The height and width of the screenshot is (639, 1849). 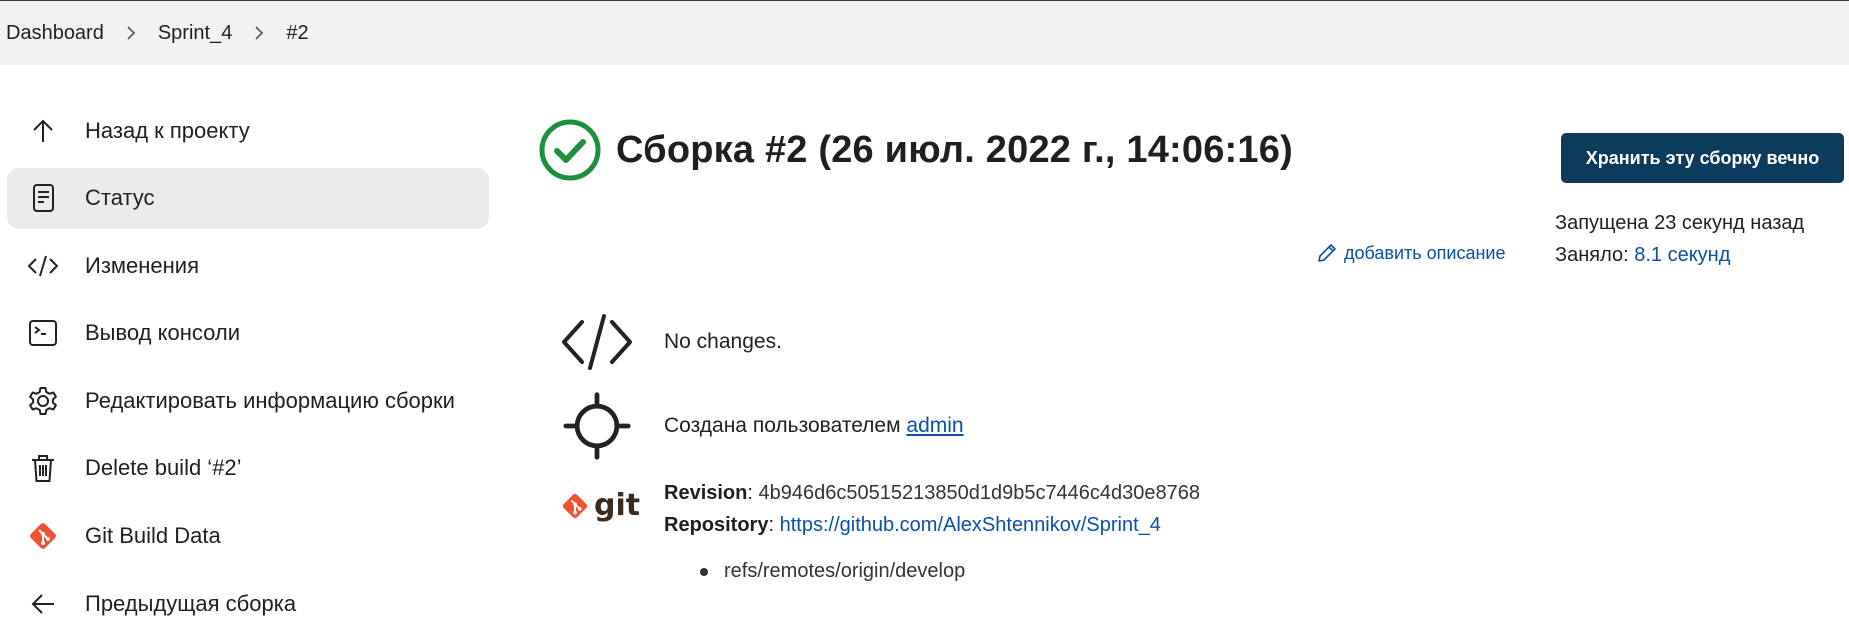 I want to click on cause-row: Создана пользователем admin, so click(x=762, y=426).